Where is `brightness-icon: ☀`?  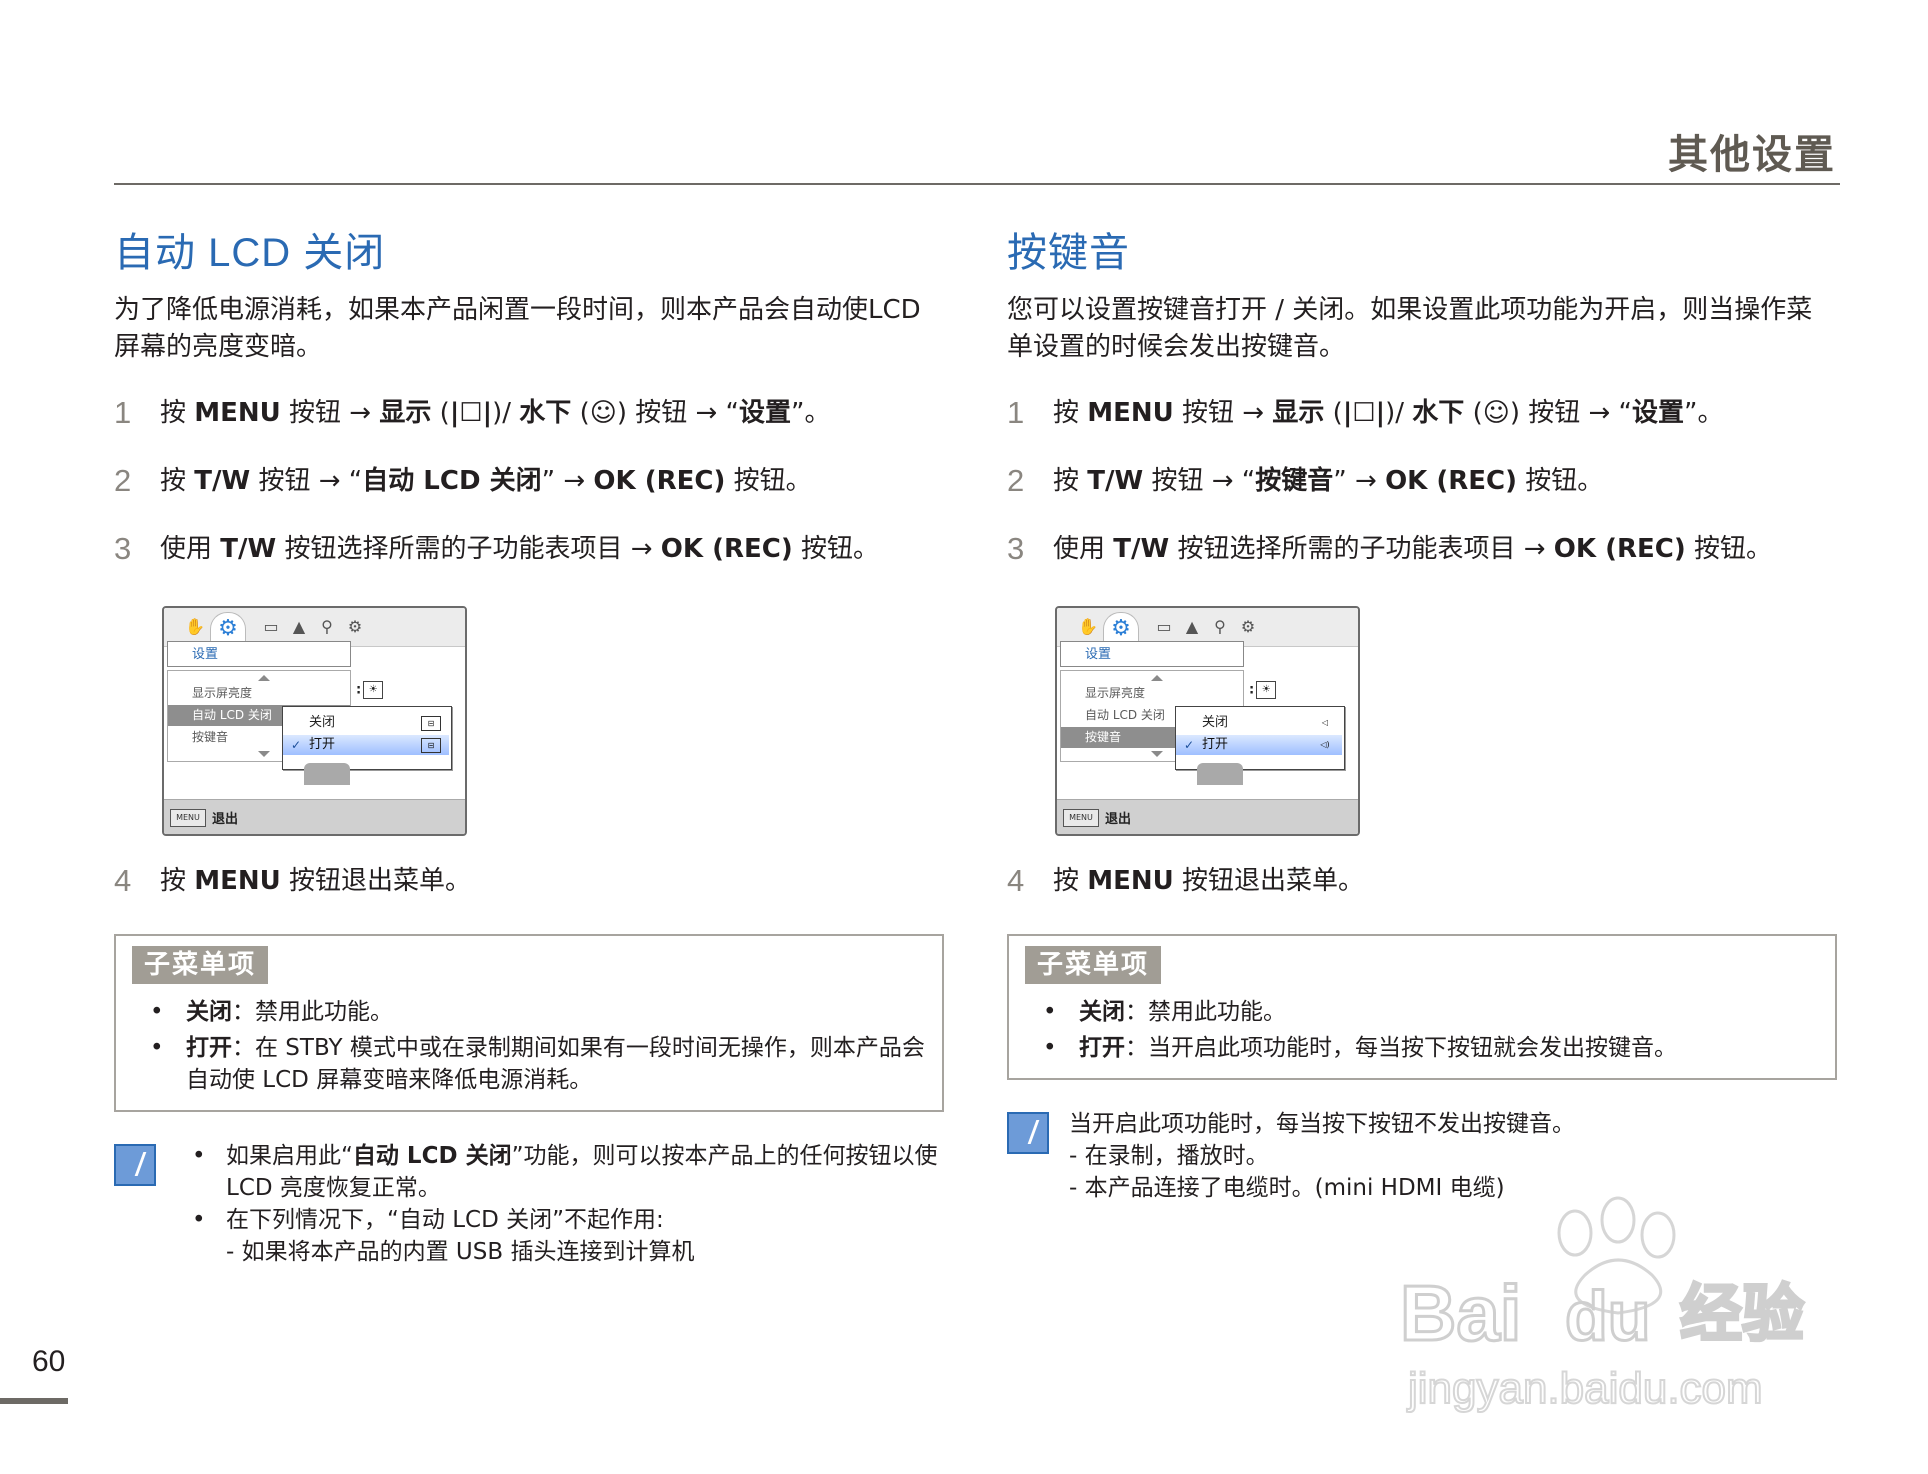 brightness-icon: ☀ is located at coordinates (1266, 690).